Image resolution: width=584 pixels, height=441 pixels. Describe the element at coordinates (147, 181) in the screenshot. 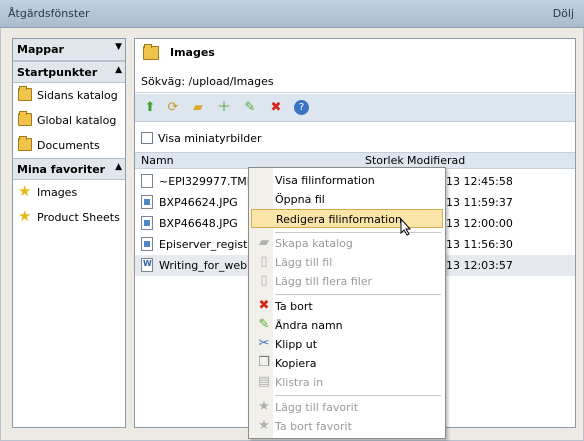

I see `file-icon` at that location.